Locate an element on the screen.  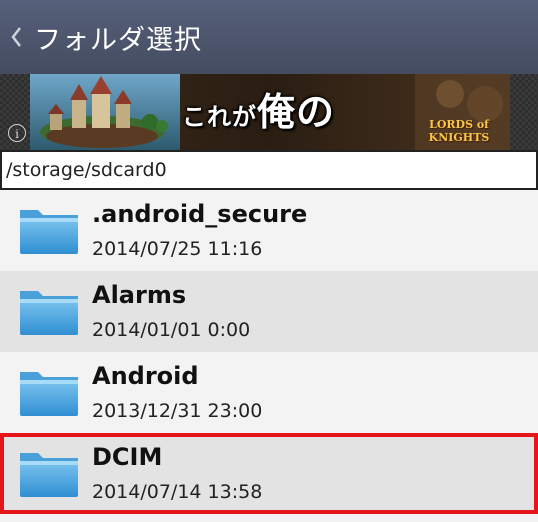
ad-logo: LORDS of KNIGHTS is located at coordinates (459, 131).